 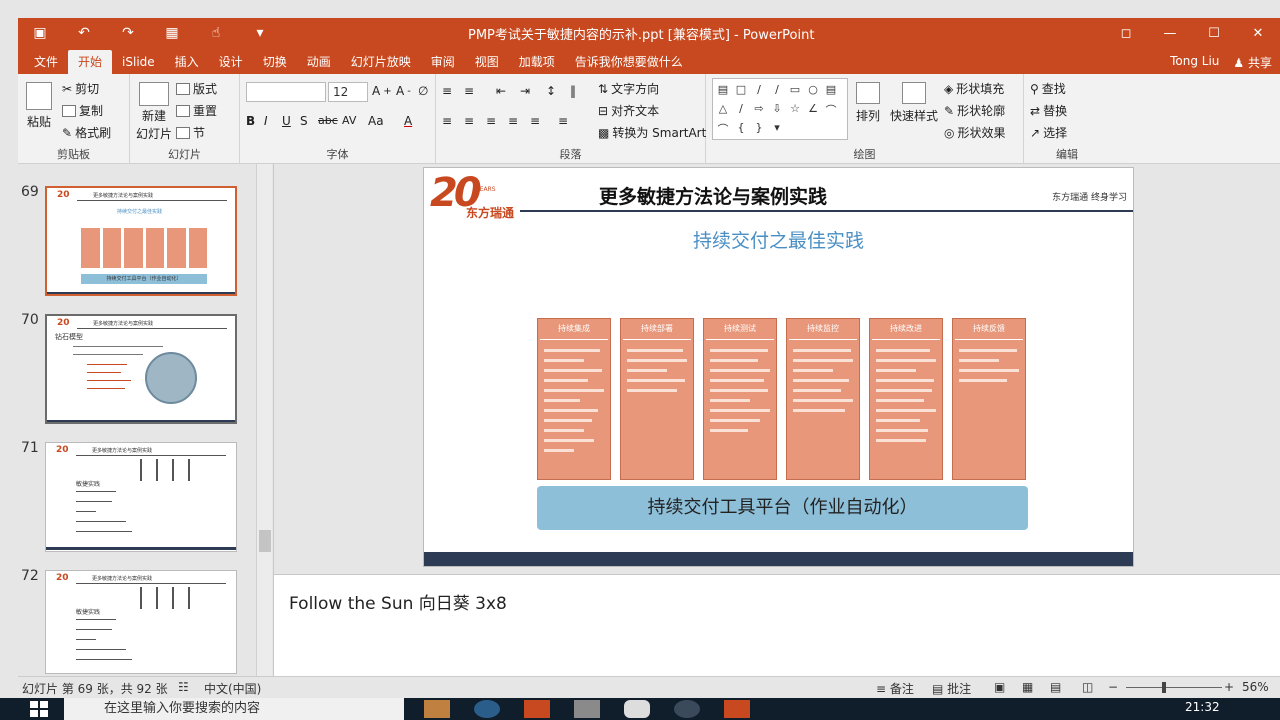 What do you see at coordinates (1255, 687) in the screenshot?
I see `zoom-level: 56%` at bounding box center [1255, 687].